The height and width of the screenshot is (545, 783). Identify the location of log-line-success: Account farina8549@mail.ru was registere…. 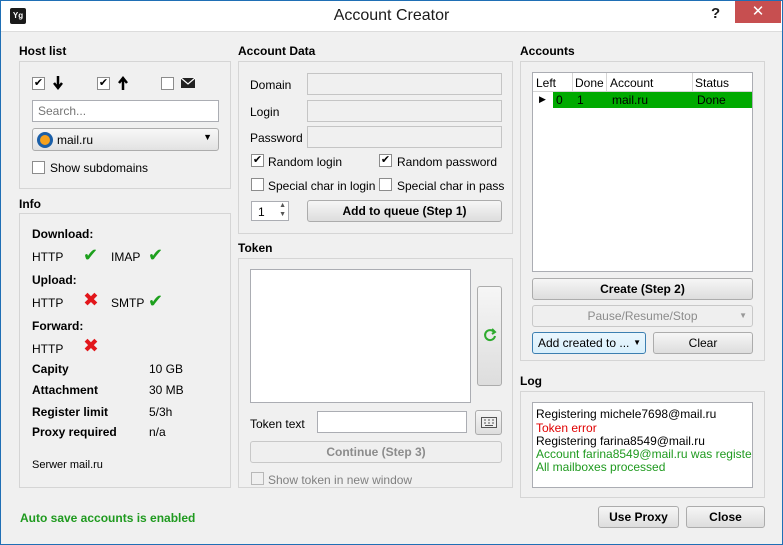
(644, 454).